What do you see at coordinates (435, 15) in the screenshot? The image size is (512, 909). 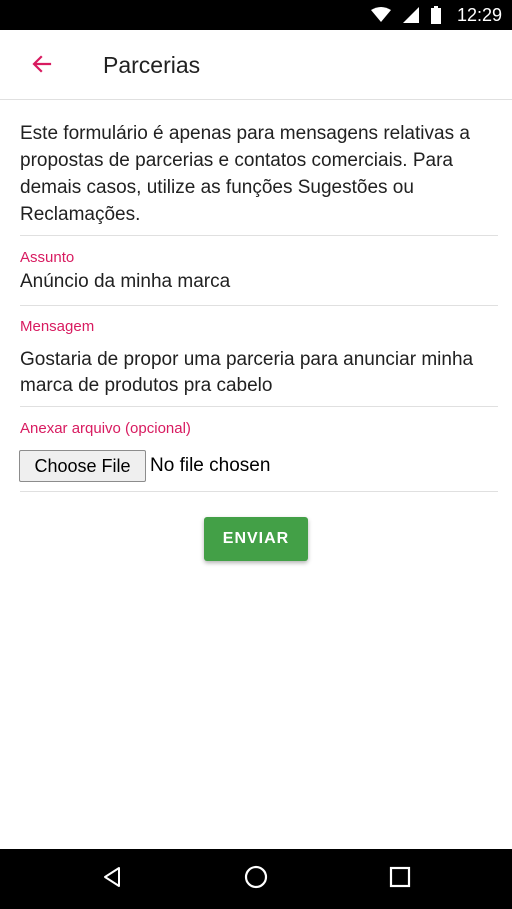 I see `battery-icon` at bounding box center [435, 15].